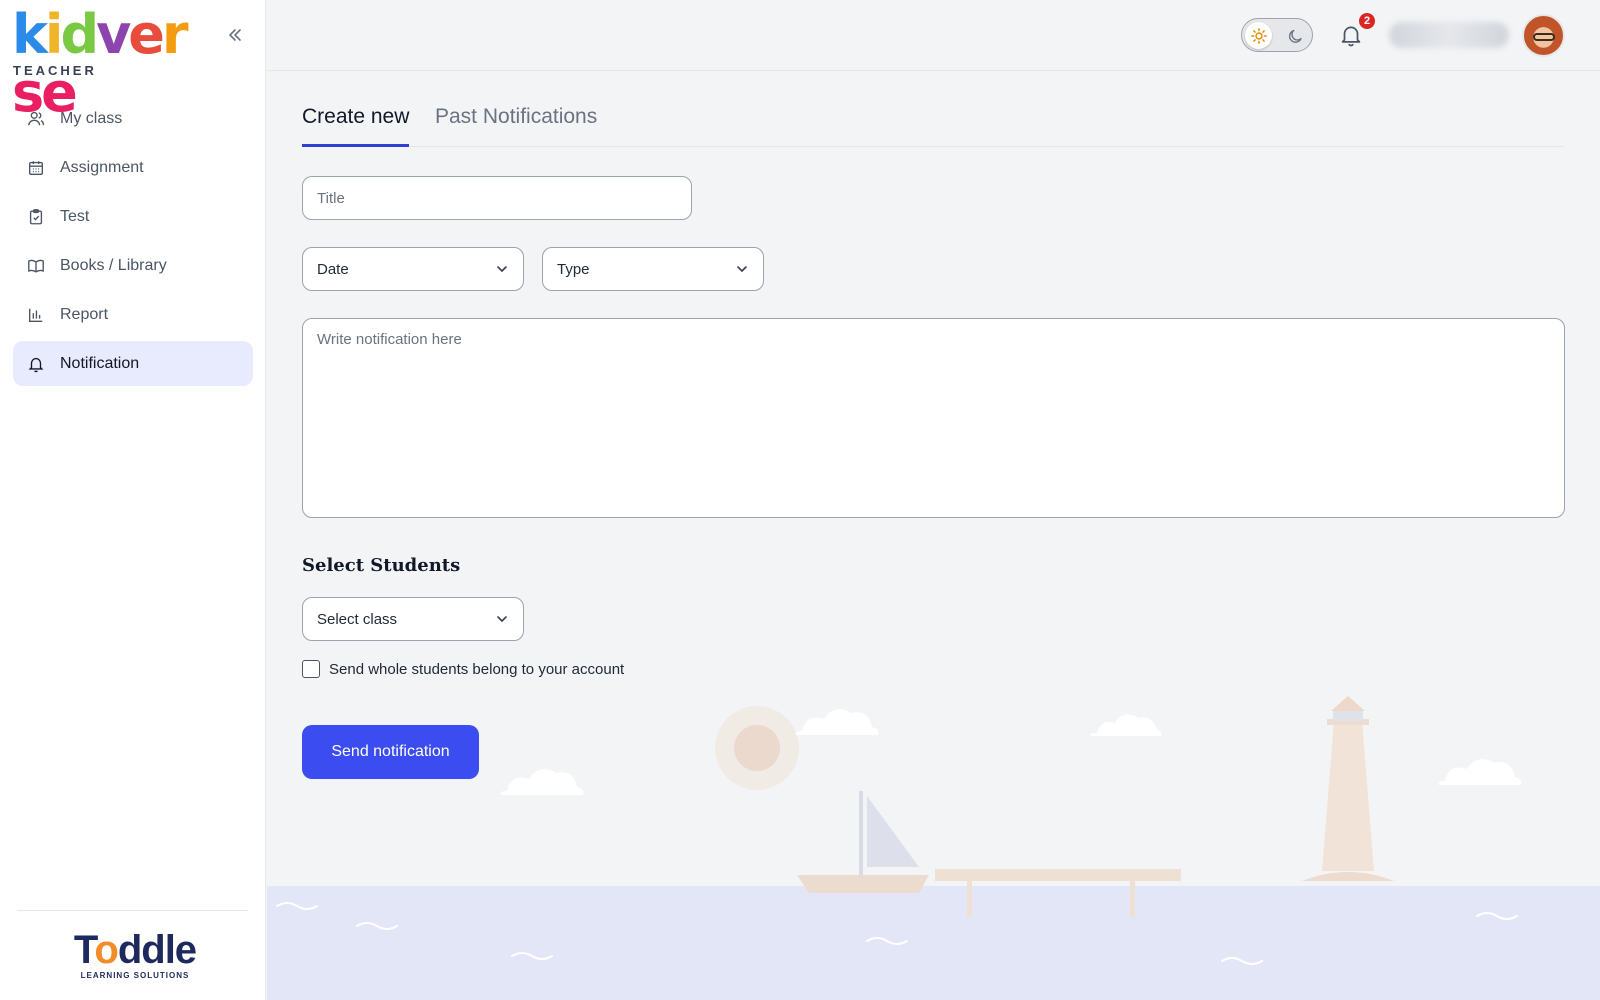 The image size is (1600, 1000). I want to click on message-placeholder: Write notification here, so click(389, 339).